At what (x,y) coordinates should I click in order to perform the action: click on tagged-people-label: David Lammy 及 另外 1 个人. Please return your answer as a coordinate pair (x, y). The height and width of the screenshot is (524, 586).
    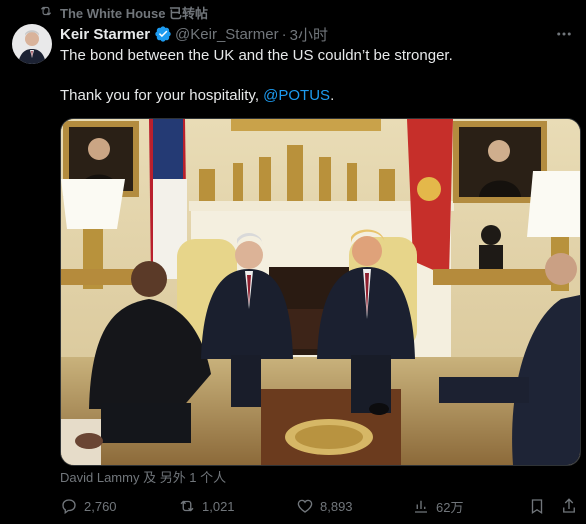
    Looking at the image, I should click on (143, 477).